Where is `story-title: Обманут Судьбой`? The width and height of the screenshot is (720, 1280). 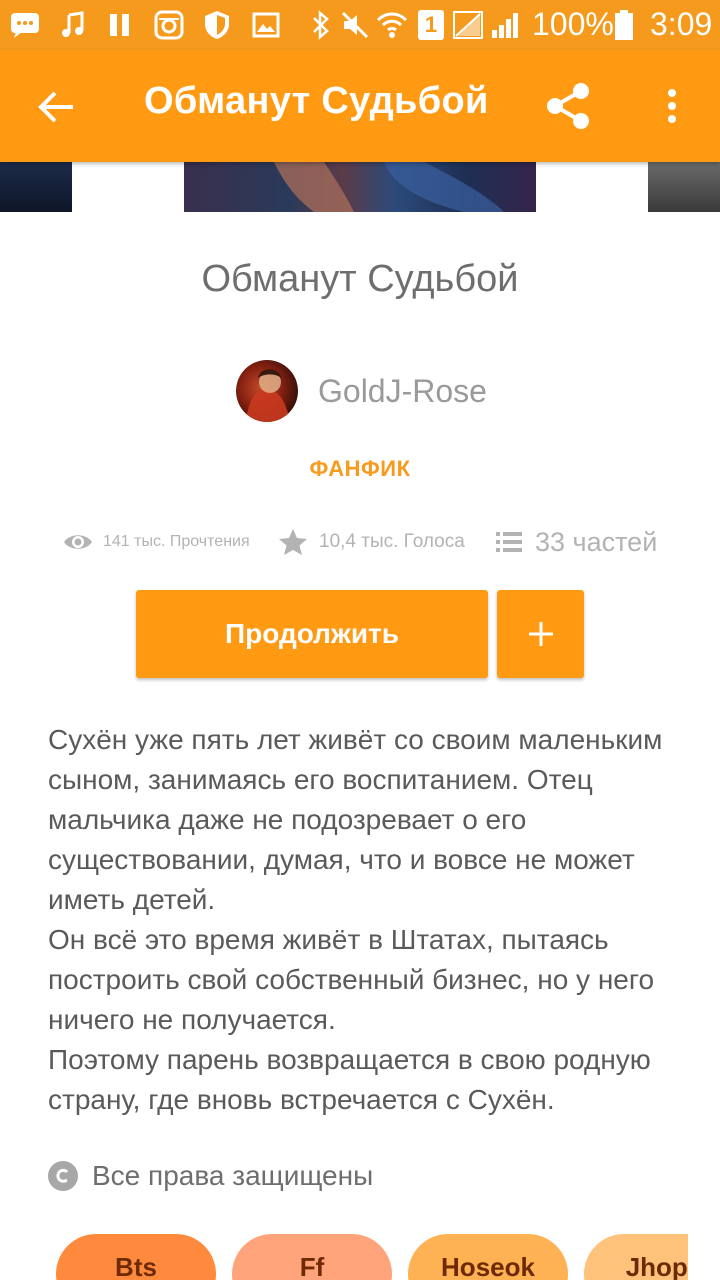 story-title: Обманут Судьбой is located at coordinates (360, 279).